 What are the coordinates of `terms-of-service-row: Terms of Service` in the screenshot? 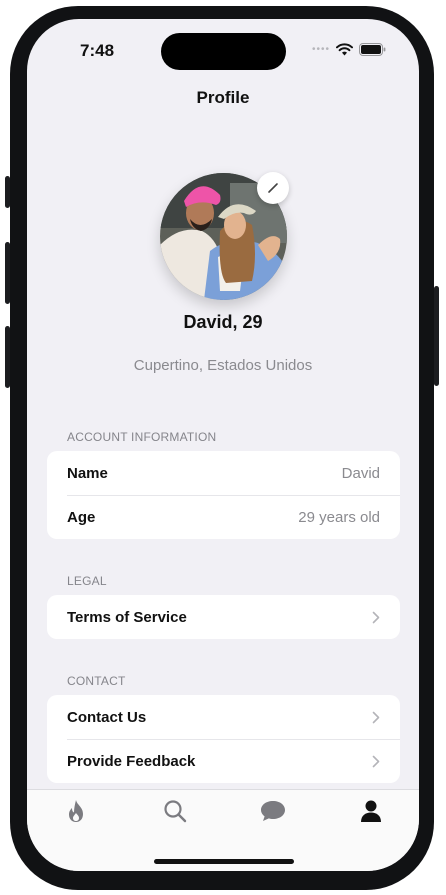 It's located at (223, 617).